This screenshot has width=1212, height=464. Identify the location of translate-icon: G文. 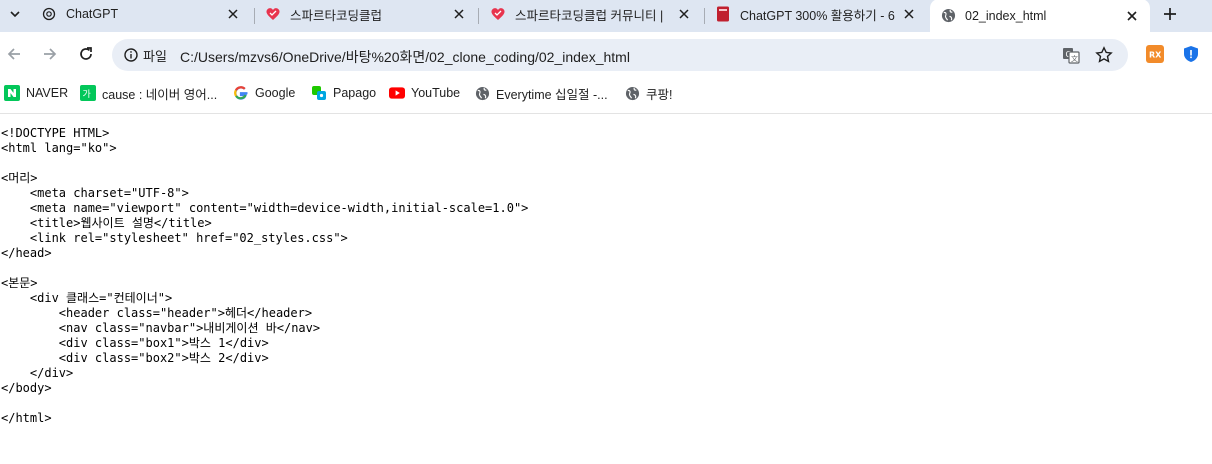
(1071, 55).